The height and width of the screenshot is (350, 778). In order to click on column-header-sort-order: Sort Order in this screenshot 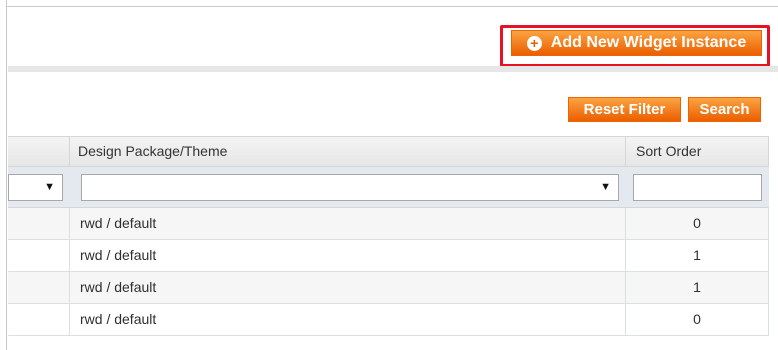, I will do `click(697, 151)`.